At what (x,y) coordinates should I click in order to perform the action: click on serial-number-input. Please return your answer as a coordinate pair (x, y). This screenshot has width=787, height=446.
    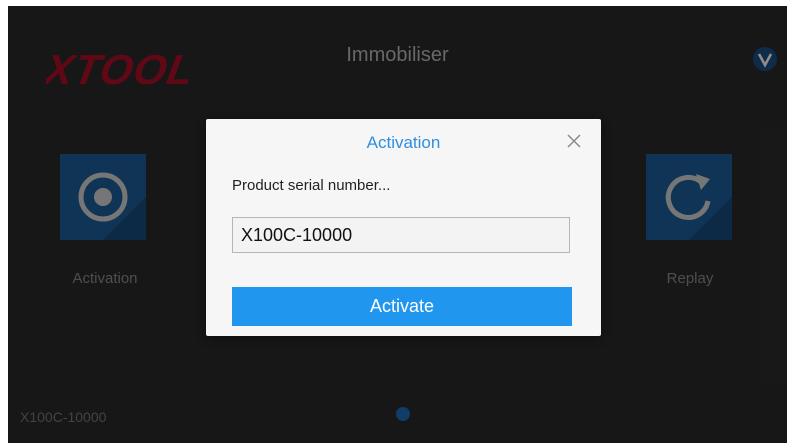
    Looking at the image, I should click on (401, 235).